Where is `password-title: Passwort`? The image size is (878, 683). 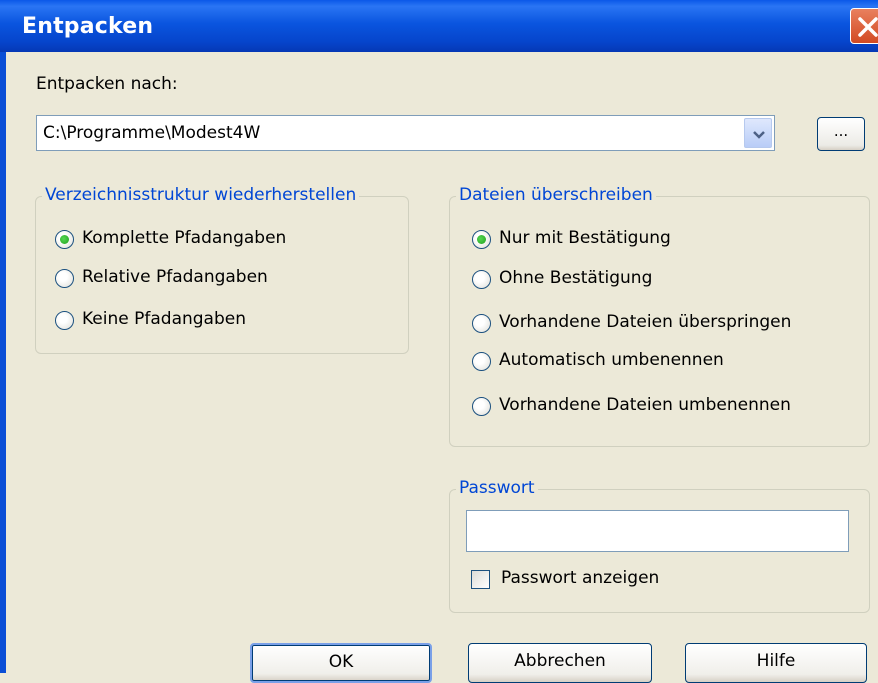
password-title: Passwort is located at coordinates (497, 488).